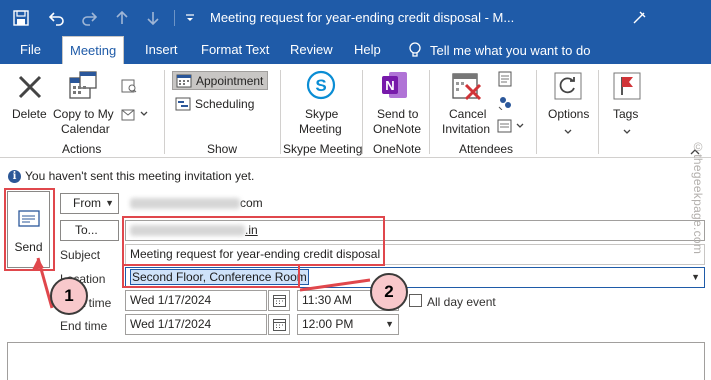  Describe the element at coordinates (69, 296) in the screenshot. I see `callout-1: 1` at that location.